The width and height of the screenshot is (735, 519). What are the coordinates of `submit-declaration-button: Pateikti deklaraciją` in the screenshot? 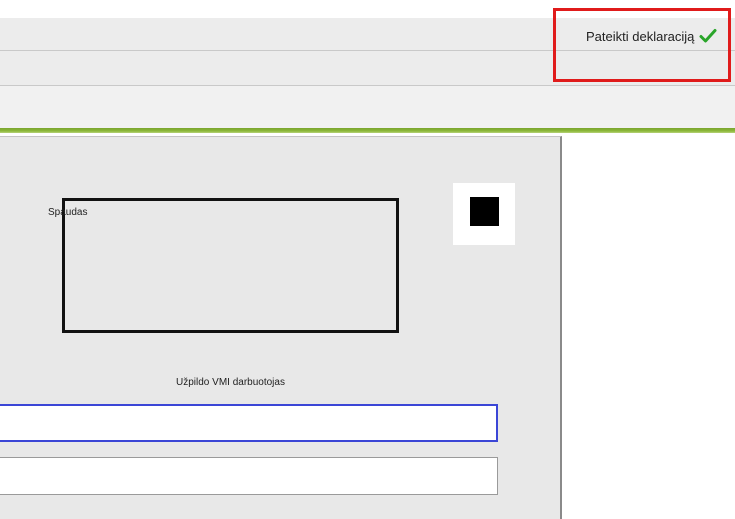 It's located at (651, 36).